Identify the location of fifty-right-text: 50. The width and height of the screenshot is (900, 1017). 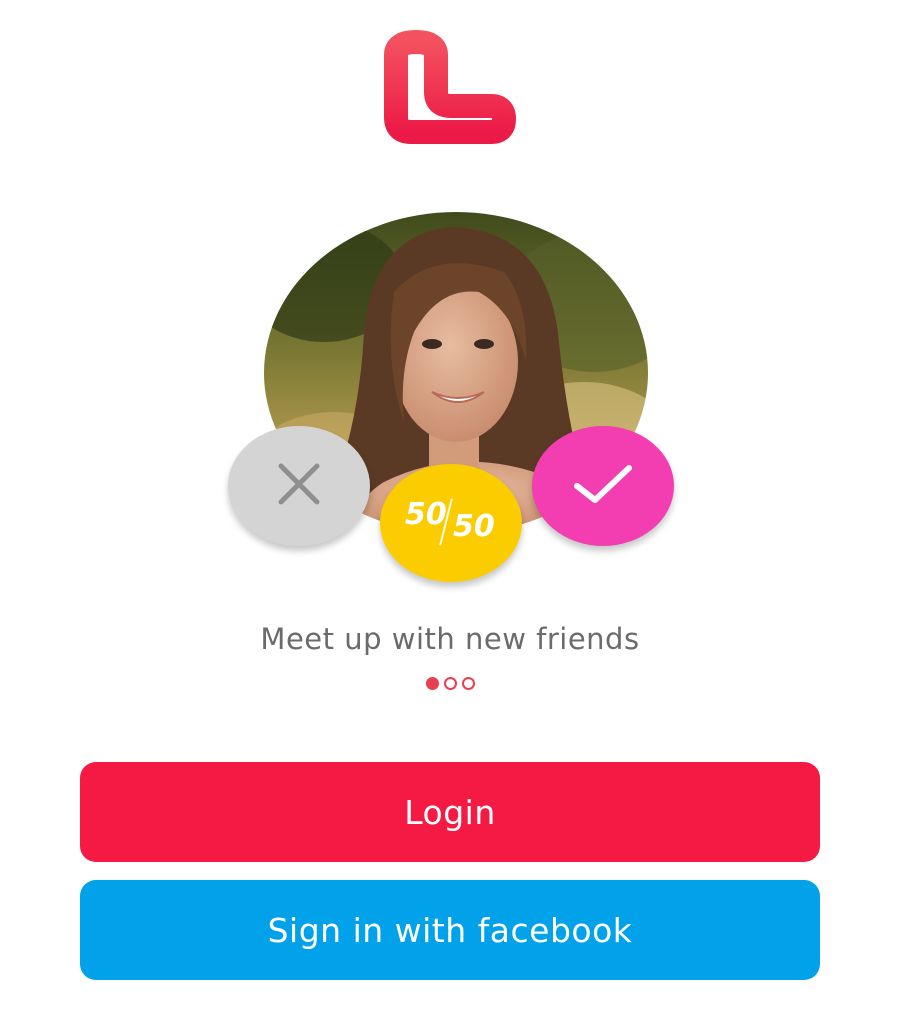
(474, 526).